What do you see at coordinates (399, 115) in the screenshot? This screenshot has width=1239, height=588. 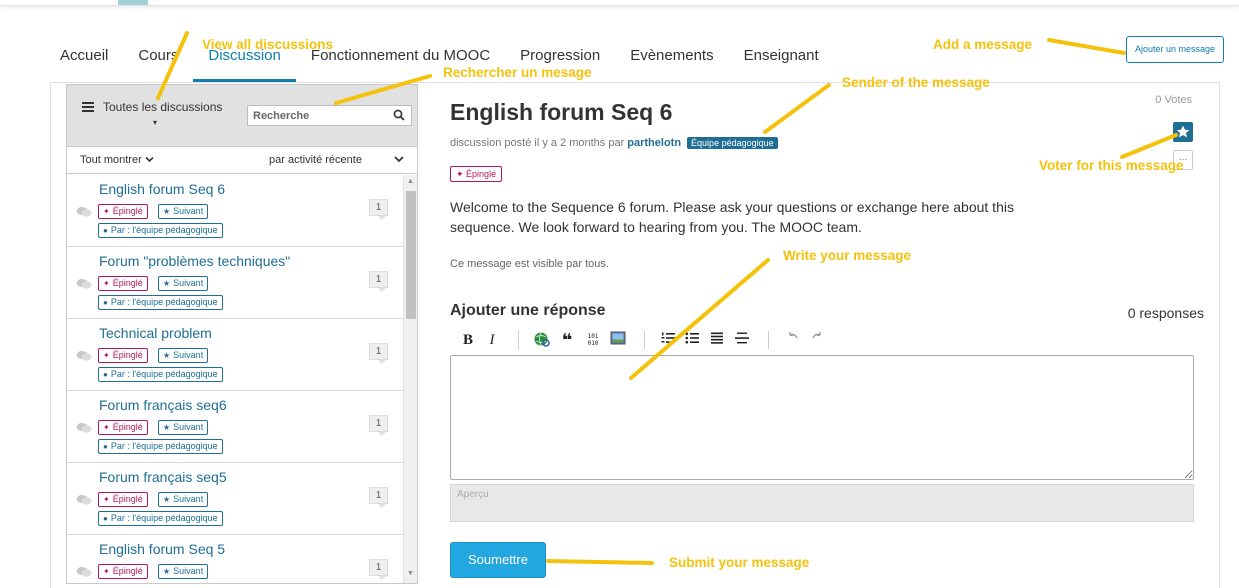 I see `search-icon` at bounding box center [399, 115].